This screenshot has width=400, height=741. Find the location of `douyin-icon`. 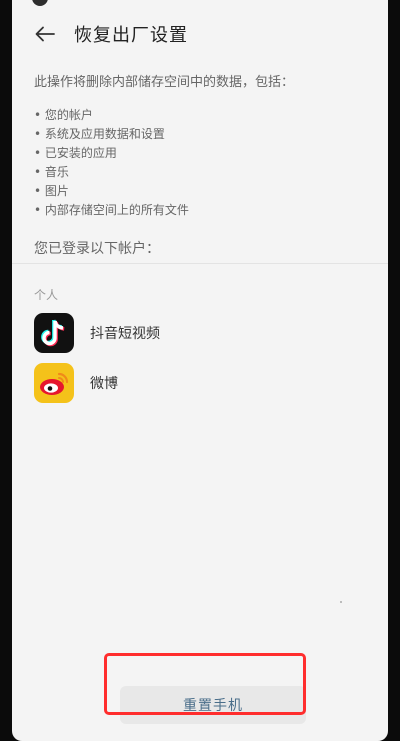

douyin-icon is located at coordinates (54, 333).